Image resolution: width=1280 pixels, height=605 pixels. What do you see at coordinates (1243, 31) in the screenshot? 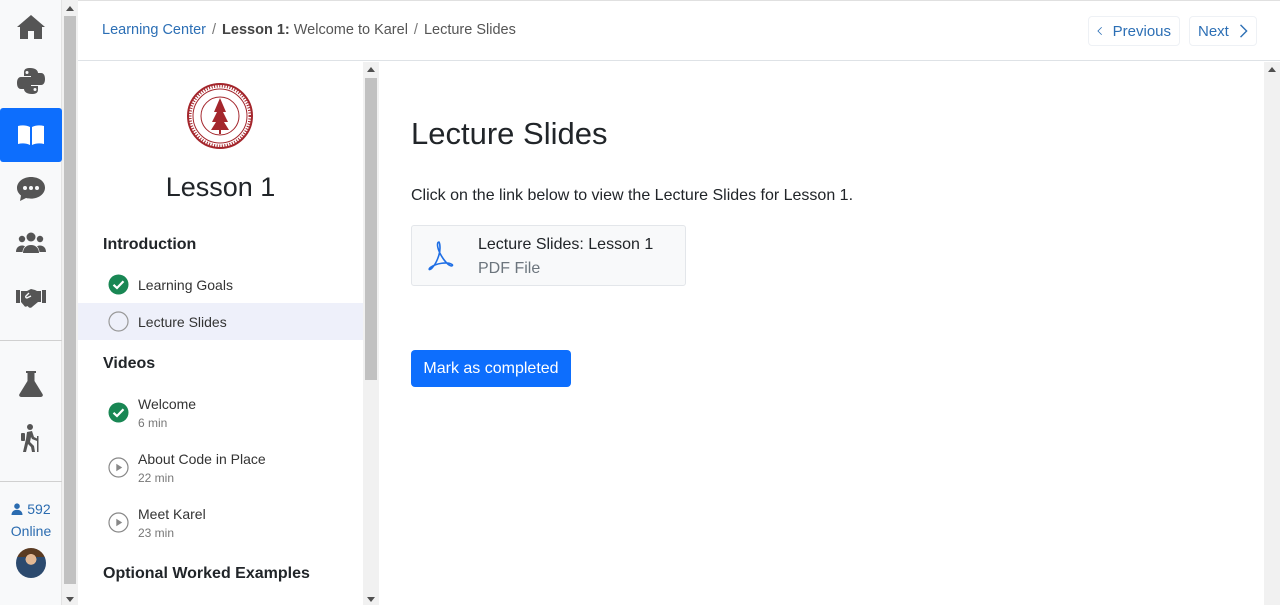
I see `chevron-right-icon` at bounding box center [1243, 31].